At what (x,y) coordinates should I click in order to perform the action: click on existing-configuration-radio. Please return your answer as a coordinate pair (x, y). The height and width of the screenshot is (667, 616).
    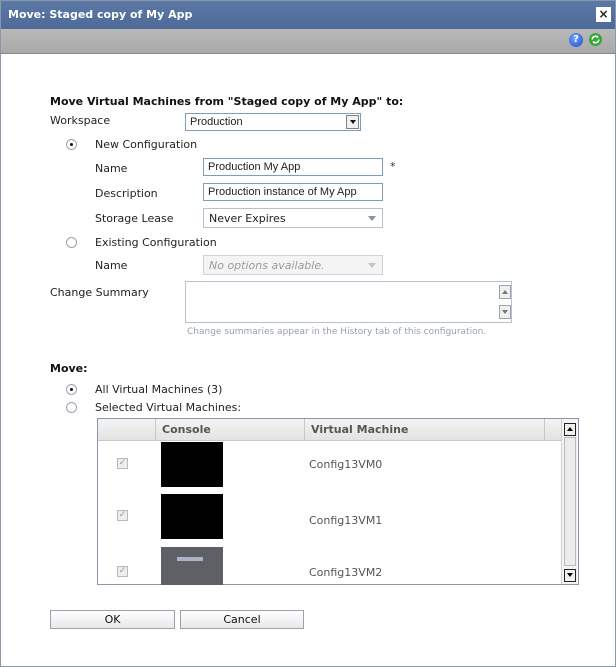
    Looking at the image, I should click on (71, 242).